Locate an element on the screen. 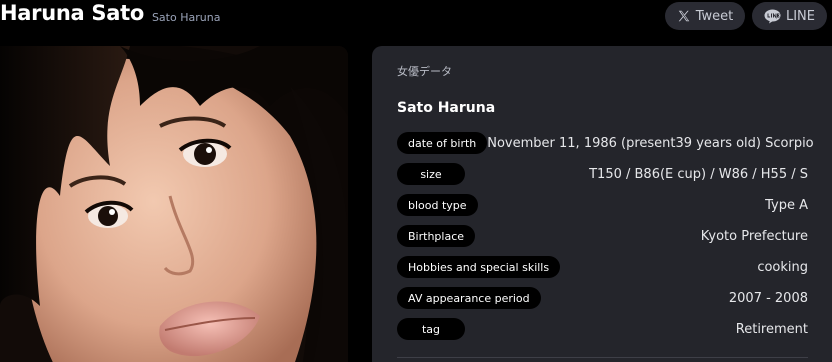 This screenshot has height=362, width=832. tag-birthplace: Birthplace is located at coordinates (436, 236).